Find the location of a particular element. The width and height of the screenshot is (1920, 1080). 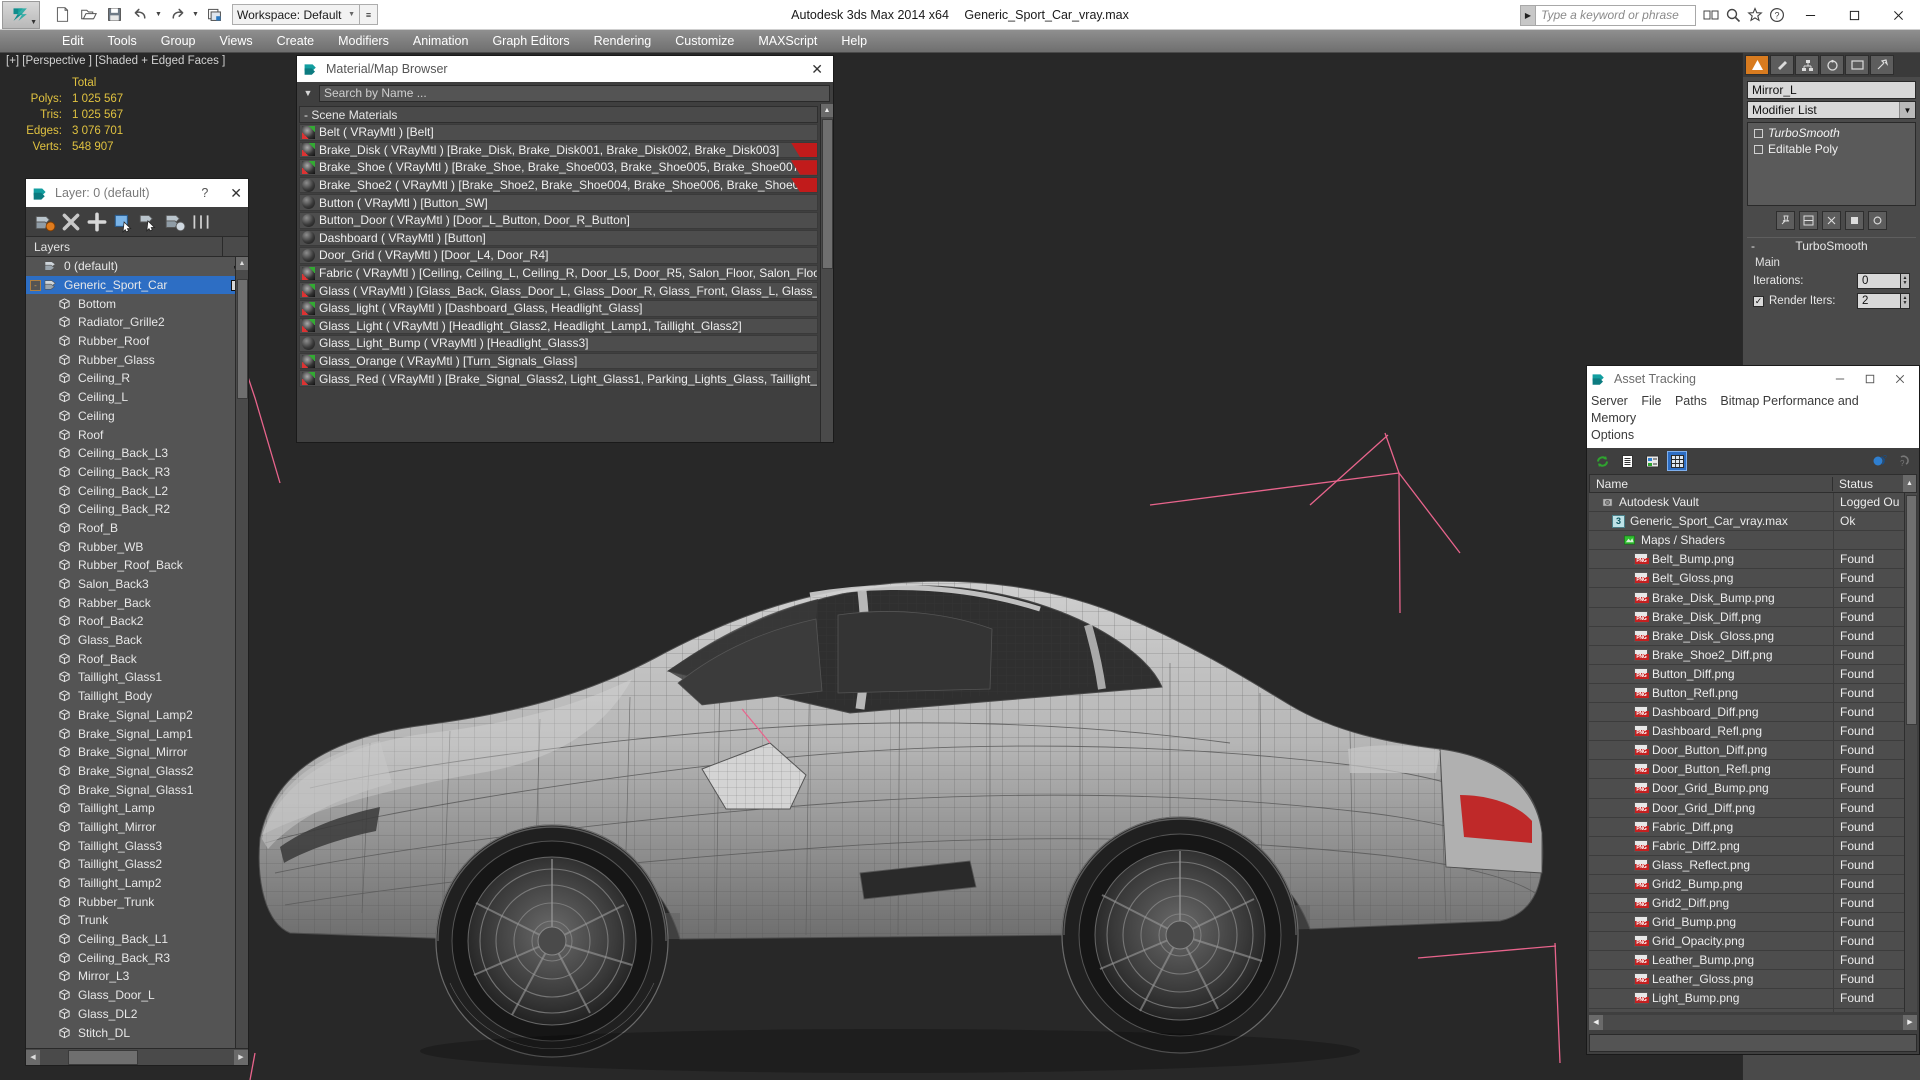

select-objects-in-layer-icon is located at coordinates (123, 222).